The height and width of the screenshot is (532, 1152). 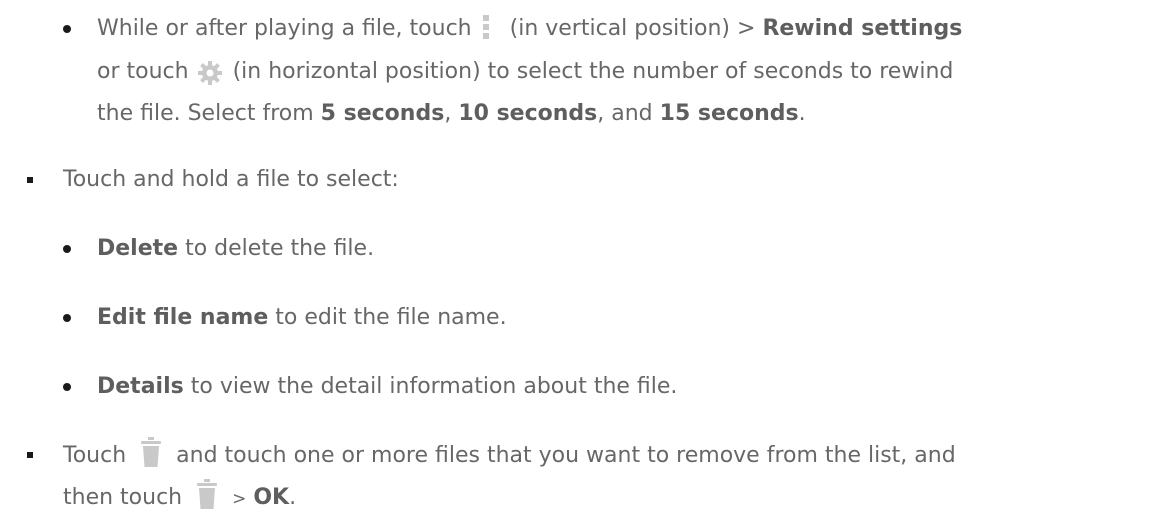 I want to click on remove-pre: Touch, so click(x=95, y=455).